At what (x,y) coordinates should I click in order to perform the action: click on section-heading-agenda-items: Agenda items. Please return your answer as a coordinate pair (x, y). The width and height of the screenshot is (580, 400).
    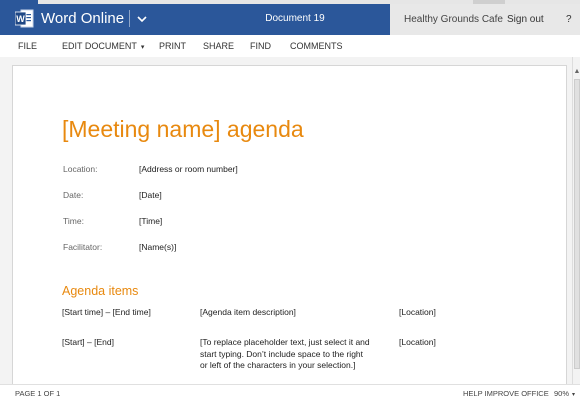
    Looking at the image, I should click on (100, 291).